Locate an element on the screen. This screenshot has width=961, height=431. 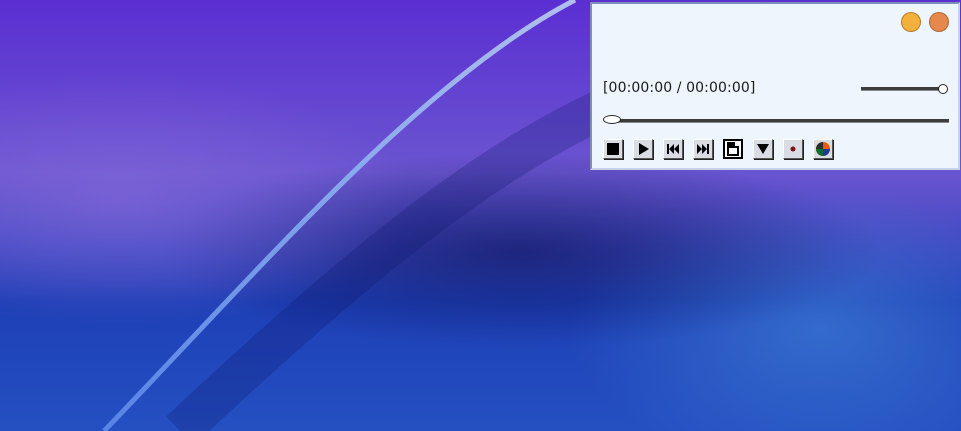
fast-forward-button is located at coordinates (703, 149).